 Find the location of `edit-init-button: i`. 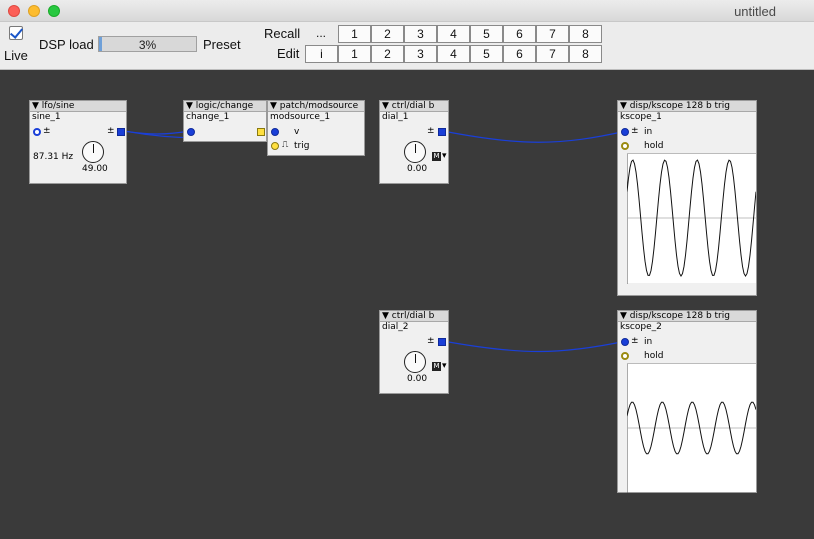

edit-init-button: i is located at coordinates (321, 54).